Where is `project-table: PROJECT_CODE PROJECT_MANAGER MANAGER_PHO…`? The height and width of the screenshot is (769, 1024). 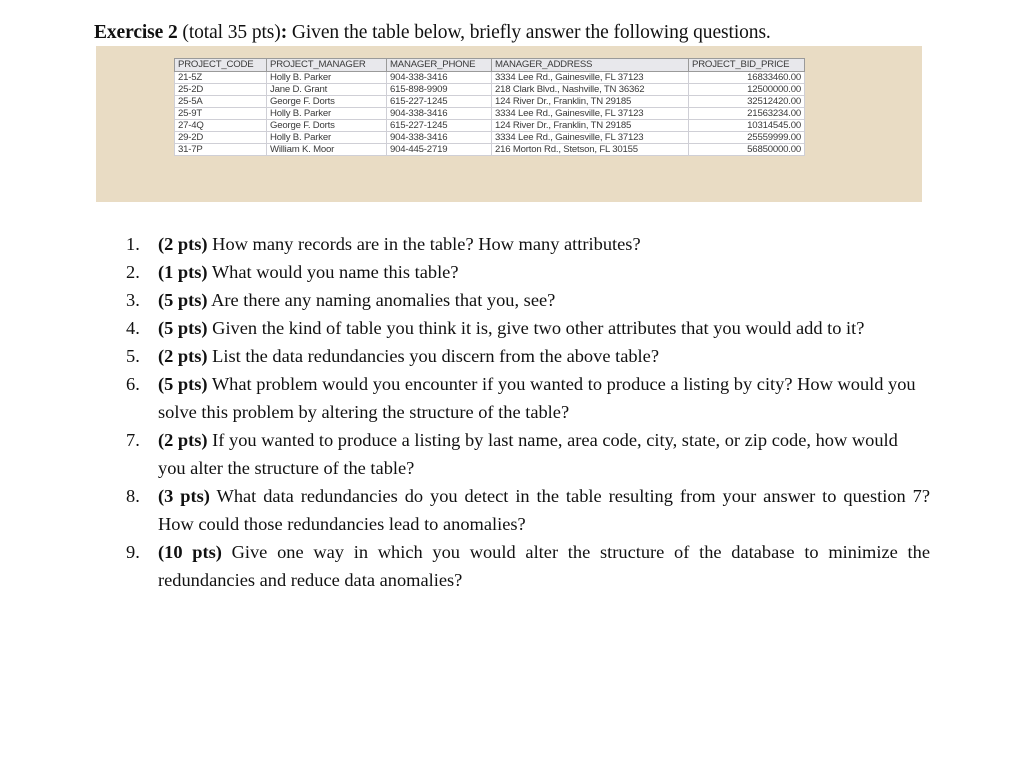
project-table: PROJECT_CODE PROJECT_MANAGER MANAGER_PHO… is located at coordinates (489, 107).